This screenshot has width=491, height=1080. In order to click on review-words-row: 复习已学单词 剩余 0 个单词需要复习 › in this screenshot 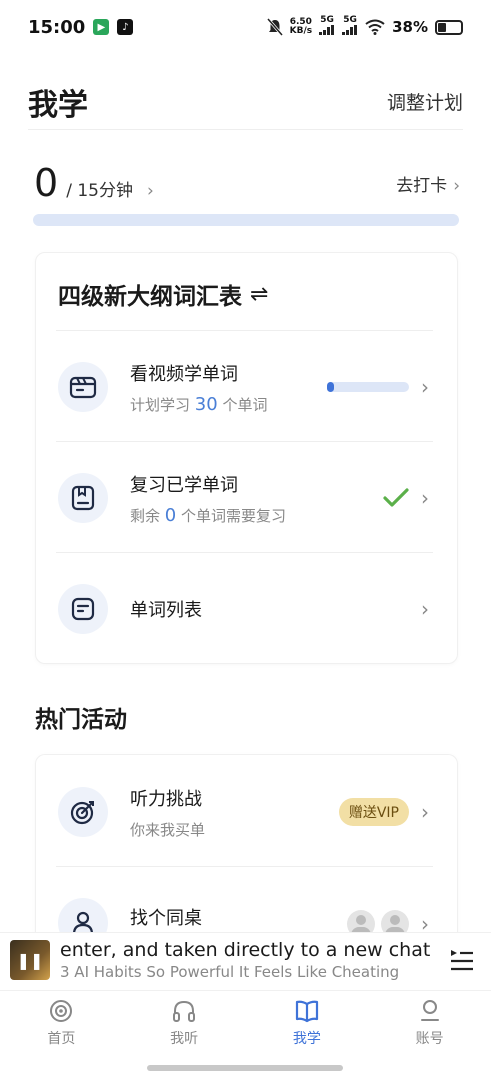, I will do `click(246, 498)`.